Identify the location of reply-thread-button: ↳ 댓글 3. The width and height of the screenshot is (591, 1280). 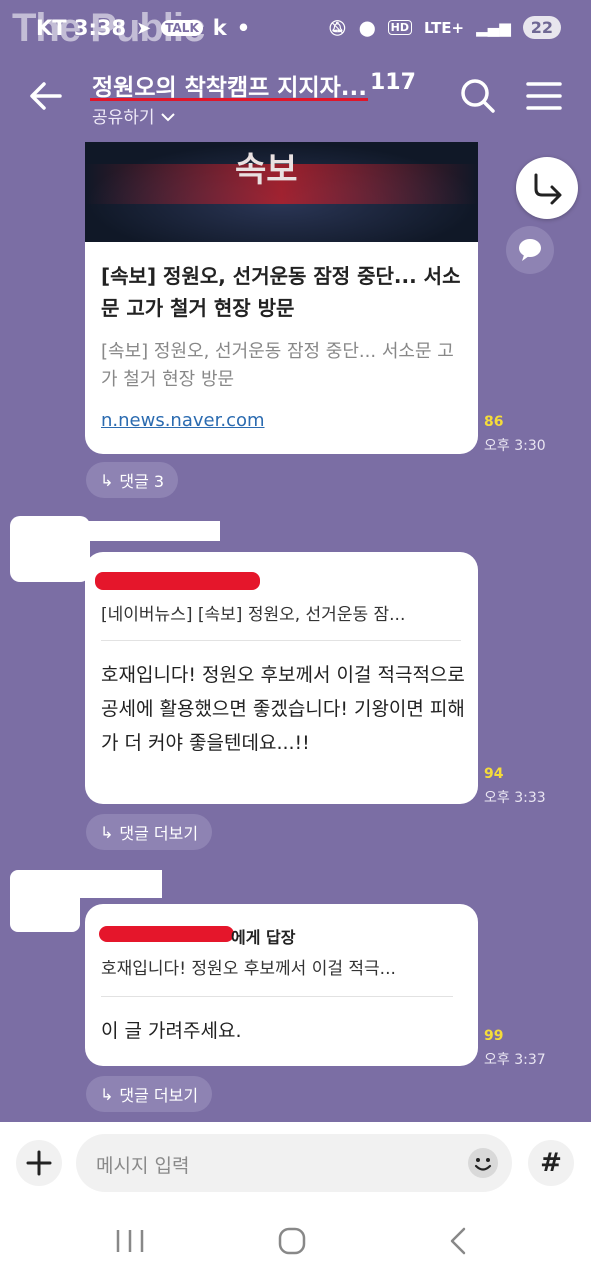
(132, 480).